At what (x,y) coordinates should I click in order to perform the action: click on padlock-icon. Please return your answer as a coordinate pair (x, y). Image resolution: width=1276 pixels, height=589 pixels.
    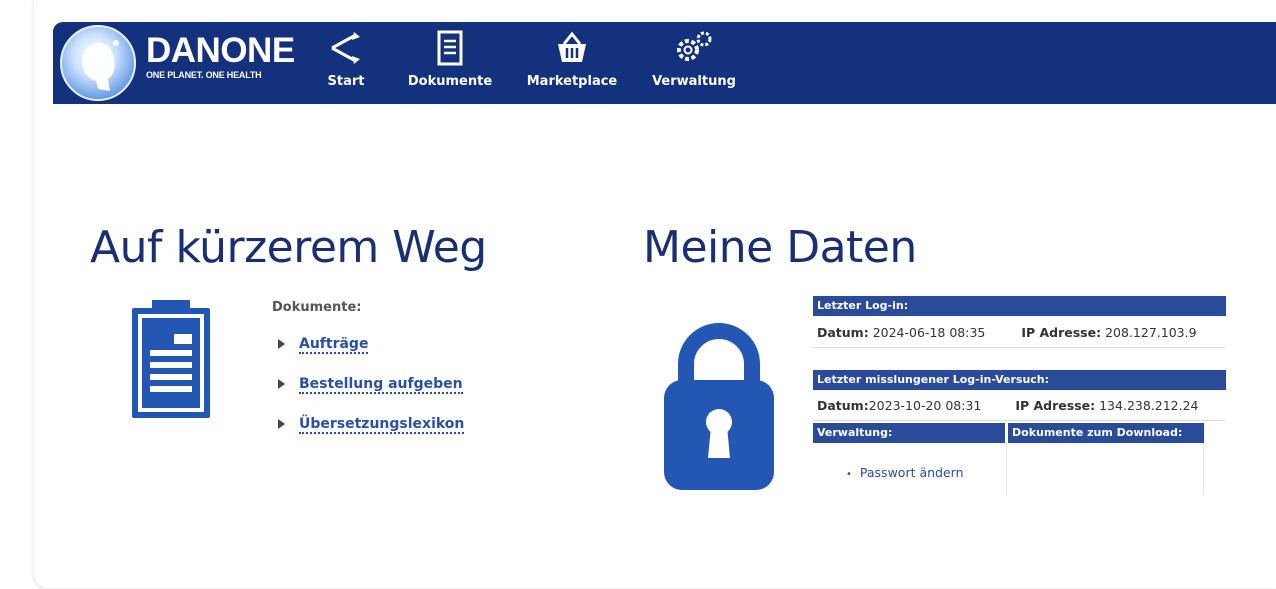
    Looking at the image, I should click on (719, 406).